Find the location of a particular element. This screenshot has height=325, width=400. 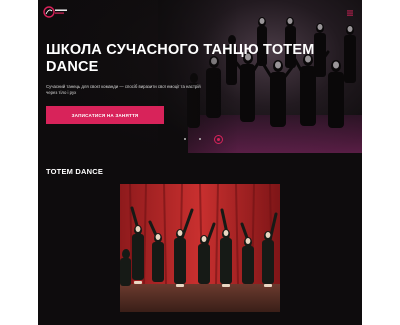

section-title: TOTEM DANCE is located at coordinates (75, 171).